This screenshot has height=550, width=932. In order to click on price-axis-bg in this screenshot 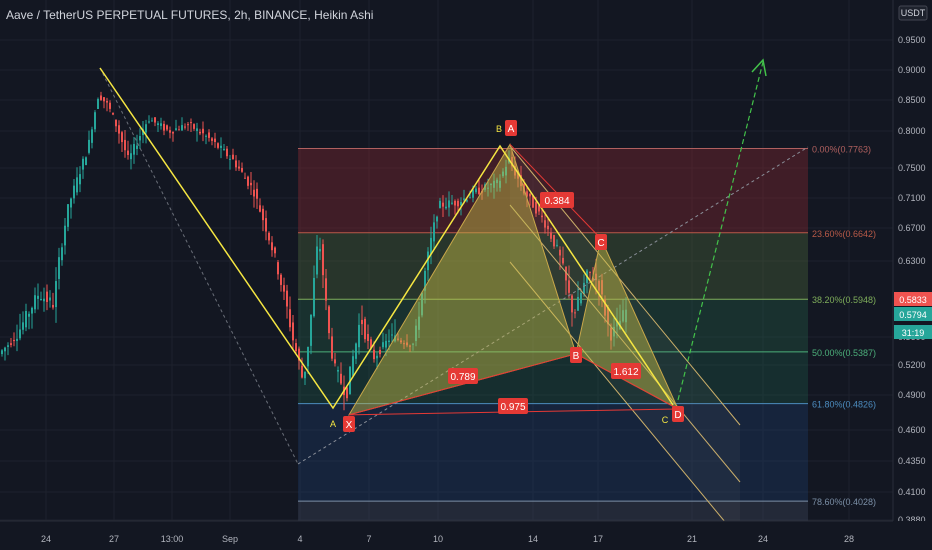, I will do `click(912, 275)`.